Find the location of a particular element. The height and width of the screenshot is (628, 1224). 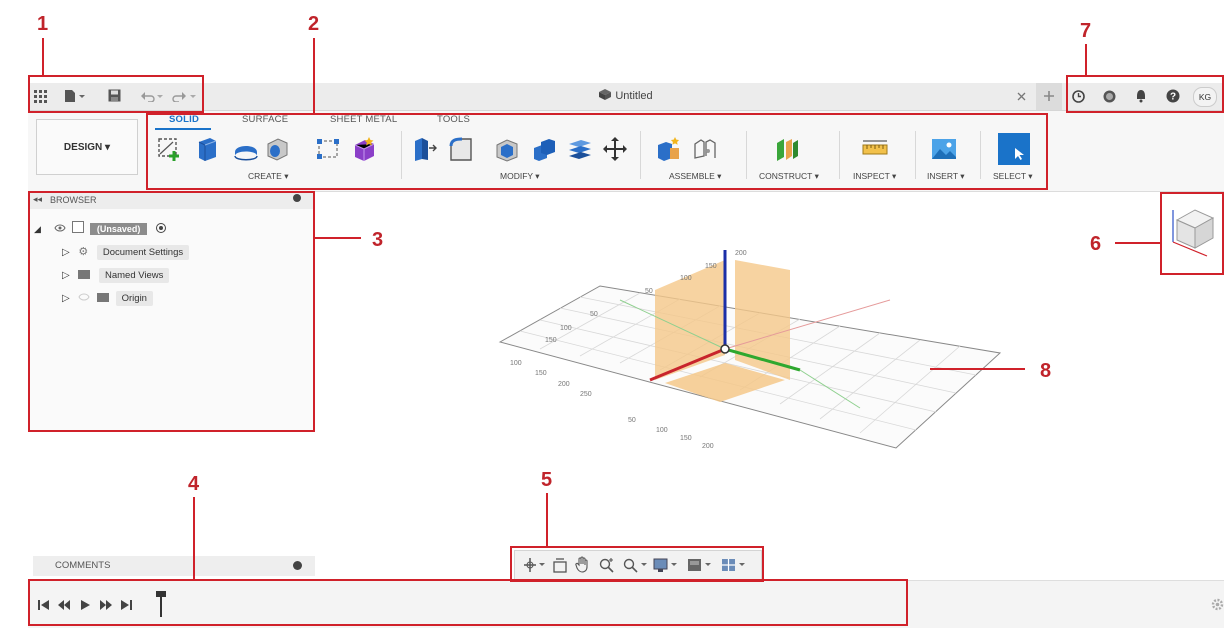

document-title: Untitled is located at coordinates (634, 96).